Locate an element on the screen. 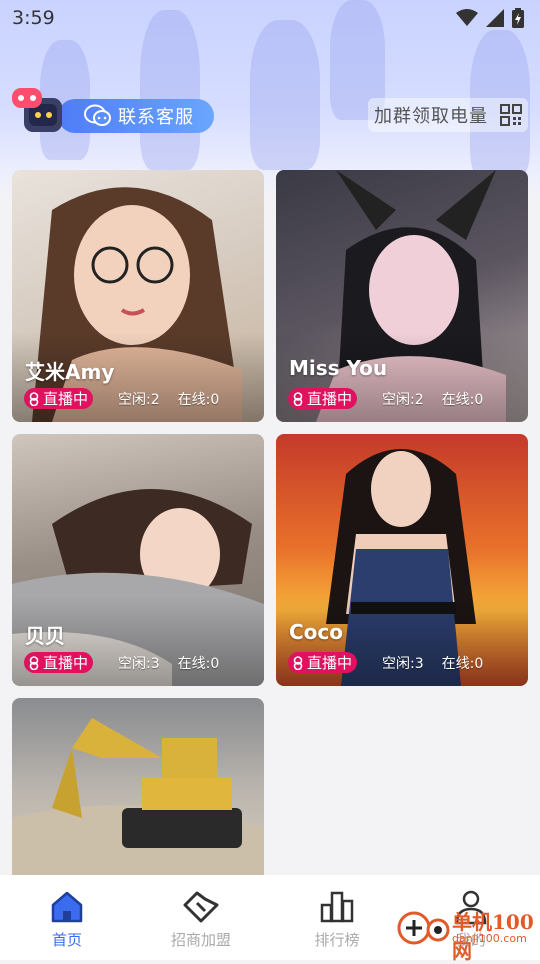 The image size is (540, 964). streamer-card: Coco 直播中 空闲:3 在线:0 is located at coordinates (402, 560).